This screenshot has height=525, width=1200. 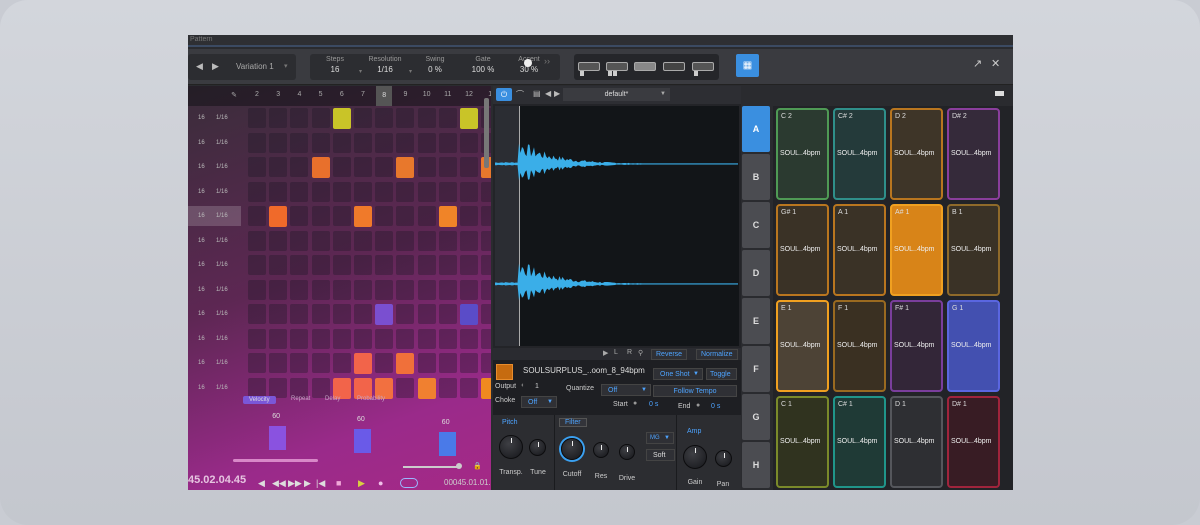 I want to click on bank-button-b: B, so click(x=756, y=177).